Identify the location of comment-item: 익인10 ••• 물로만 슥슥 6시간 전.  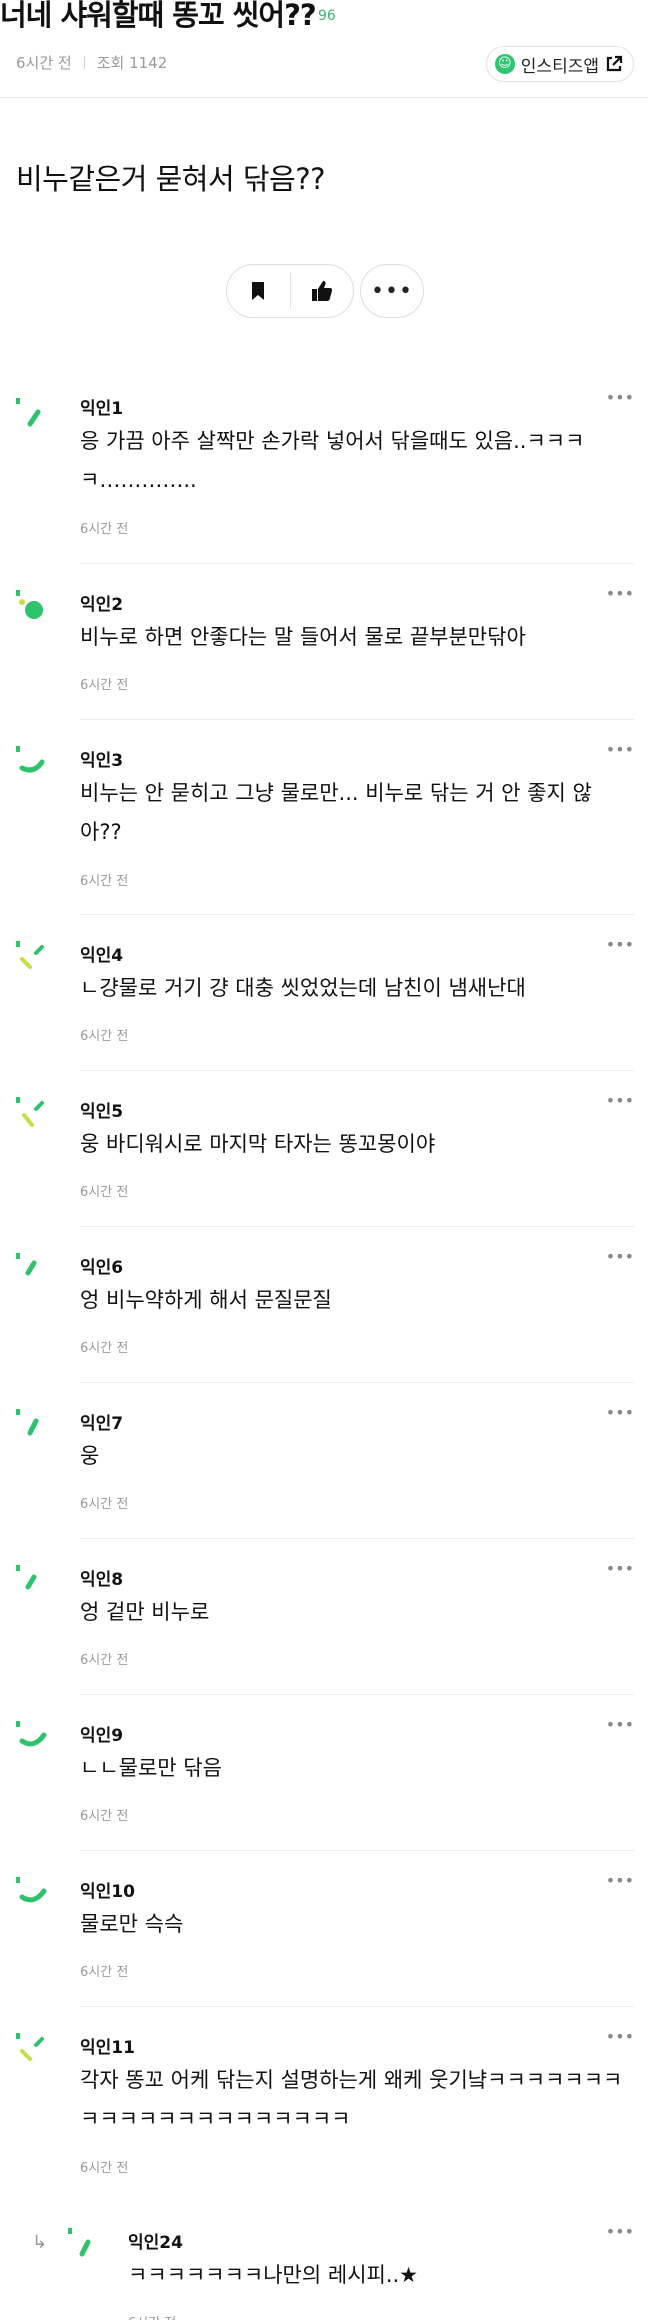
(324, 1929).